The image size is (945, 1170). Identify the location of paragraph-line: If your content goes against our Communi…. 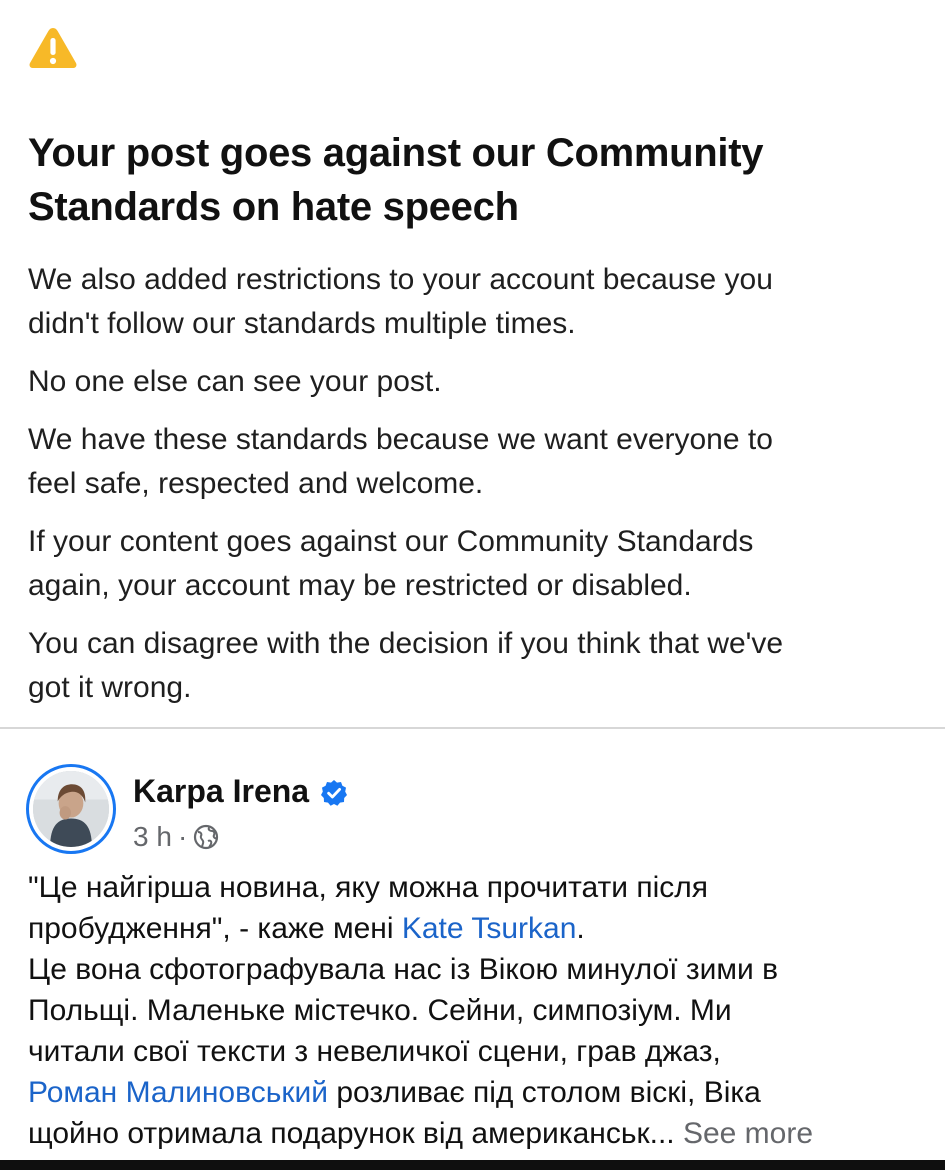
(391, 541).